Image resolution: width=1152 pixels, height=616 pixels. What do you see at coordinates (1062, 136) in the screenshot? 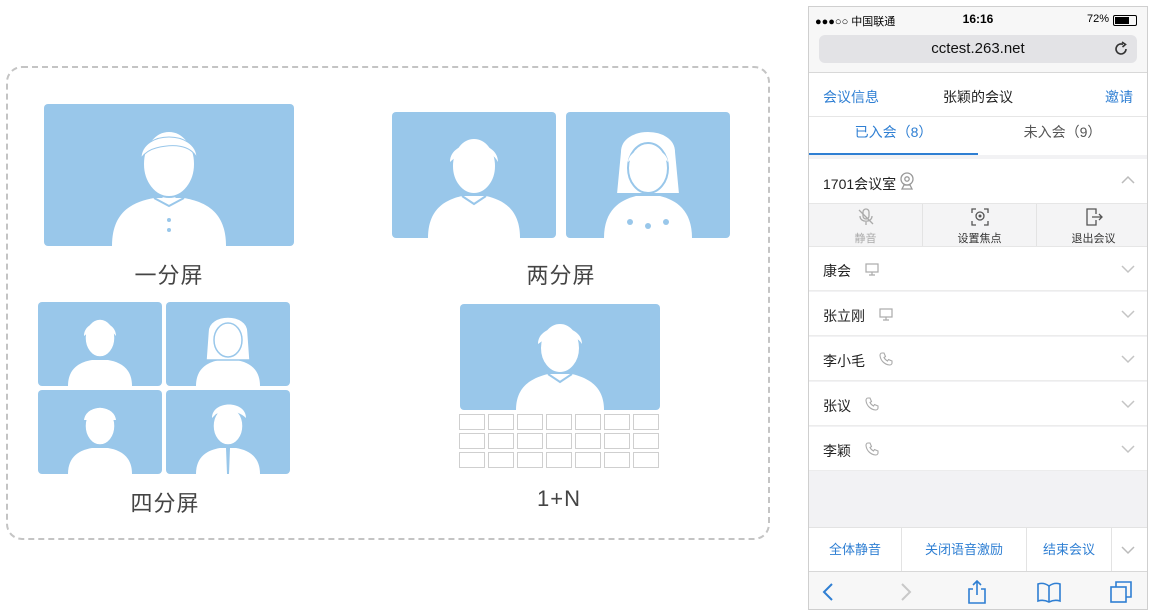
I see `tab-not-joined: 未入会（9）` at bounding box center [1062, 136].